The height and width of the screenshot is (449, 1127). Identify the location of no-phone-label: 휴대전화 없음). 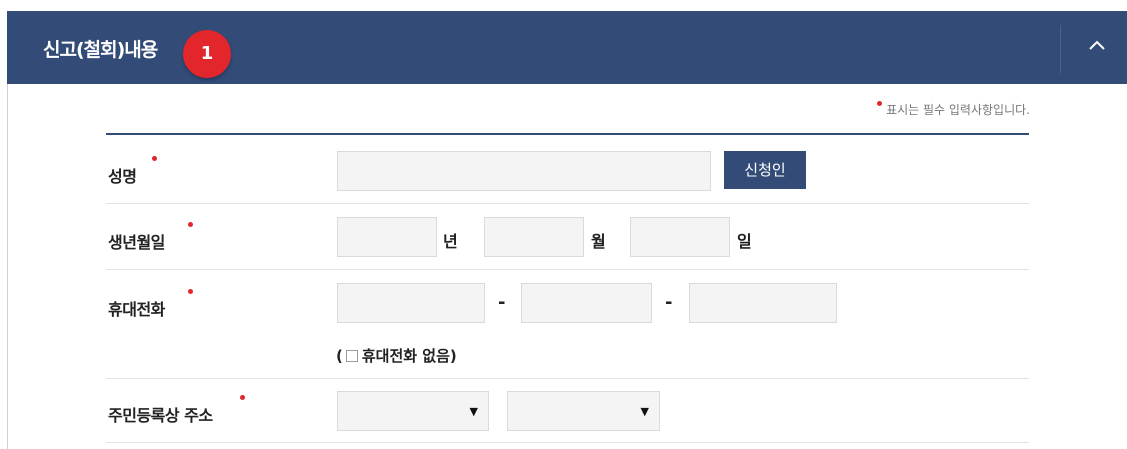
(409, 356).